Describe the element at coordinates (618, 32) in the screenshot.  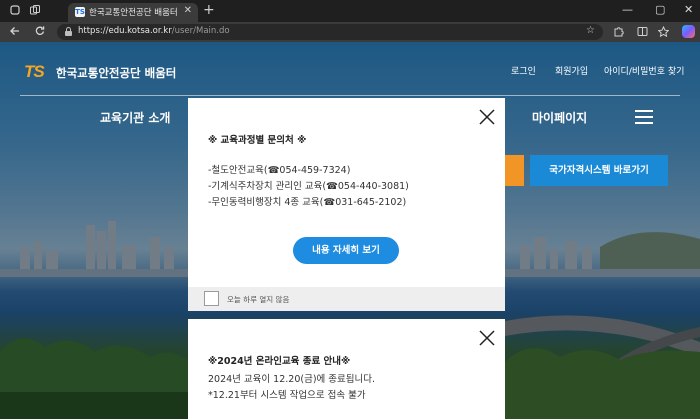
I see `extensions-icon` at that location.